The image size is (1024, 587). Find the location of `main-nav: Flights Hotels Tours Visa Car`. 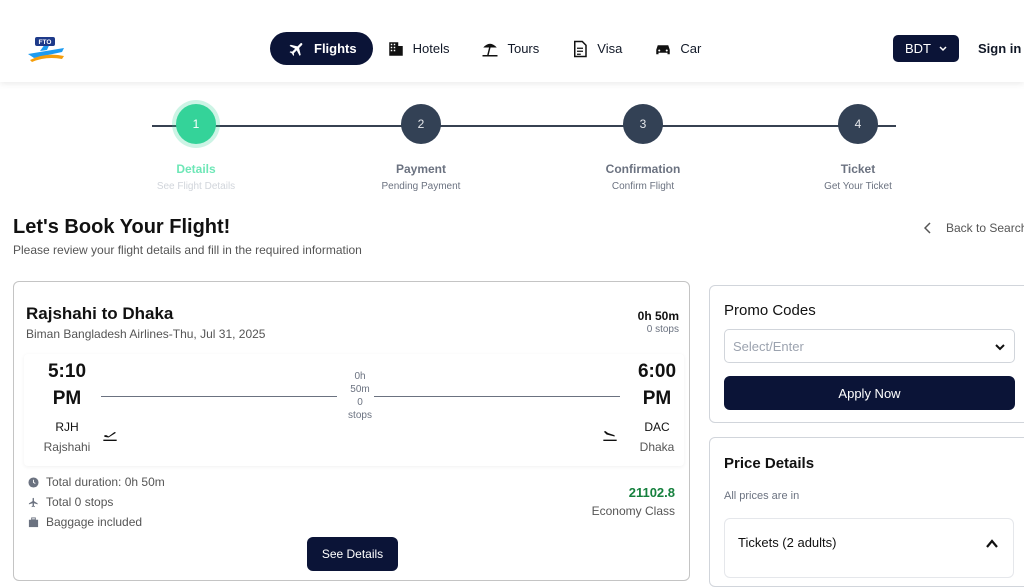

main-nav: Flights Hotels Tours Visa Car is located at coordinates (494, 48).